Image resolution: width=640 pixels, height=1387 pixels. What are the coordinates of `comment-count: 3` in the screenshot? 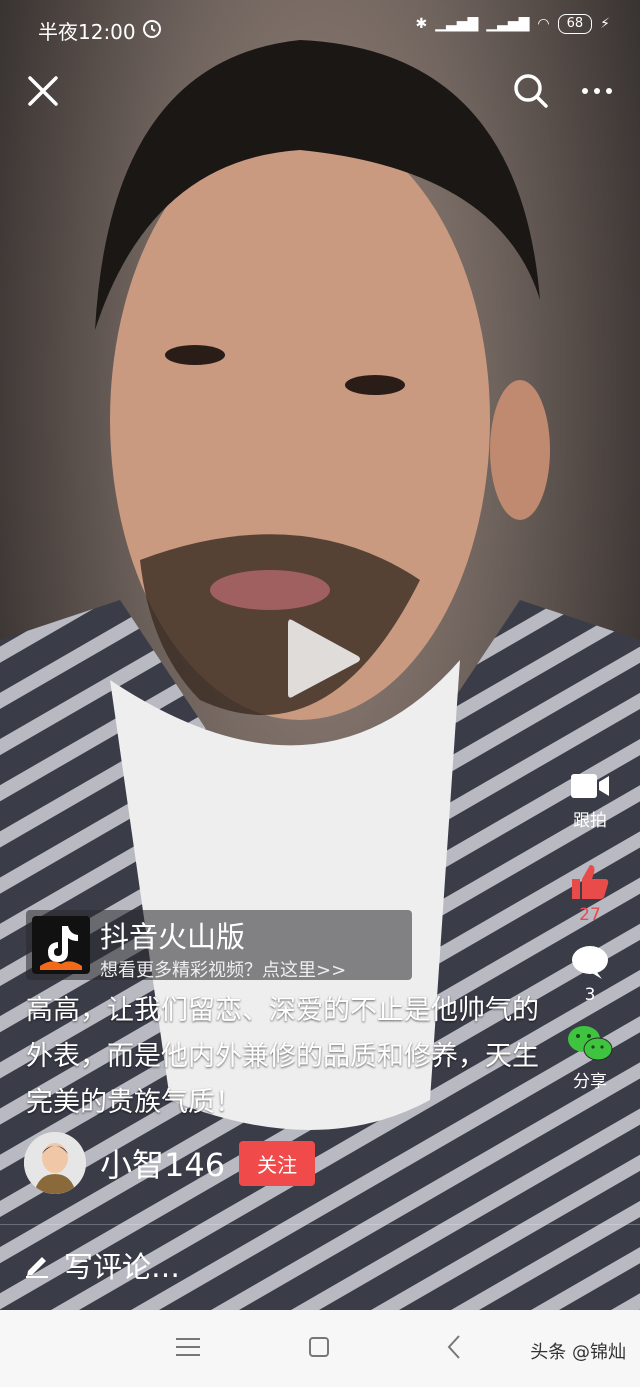 It's located at (590, 995).